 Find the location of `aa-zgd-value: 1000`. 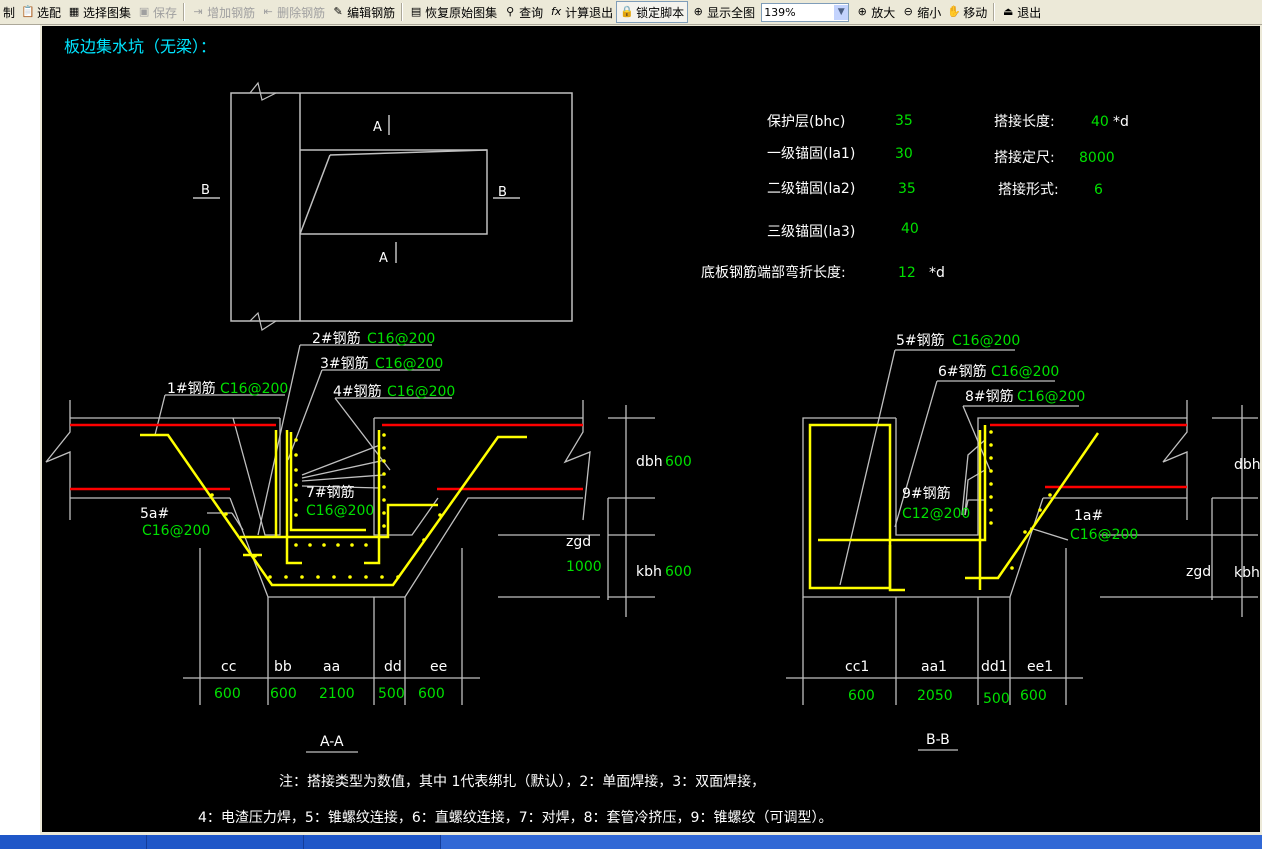

aa-zgd-value: 1000 is located at coordinates (584, 567).